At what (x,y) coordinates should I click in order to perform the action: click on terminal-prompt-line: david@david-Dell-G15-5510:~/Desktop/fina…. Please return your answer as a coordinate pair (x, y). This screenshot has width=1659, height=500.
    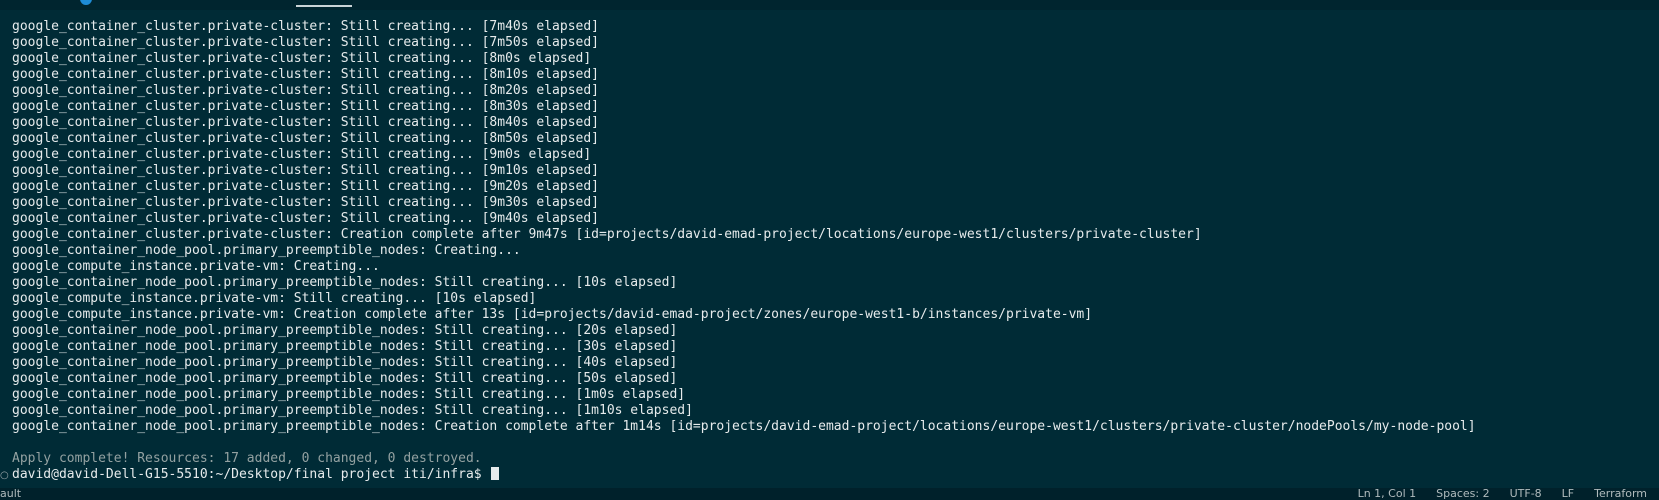
    Looking at the image, I should click on (832, 475).